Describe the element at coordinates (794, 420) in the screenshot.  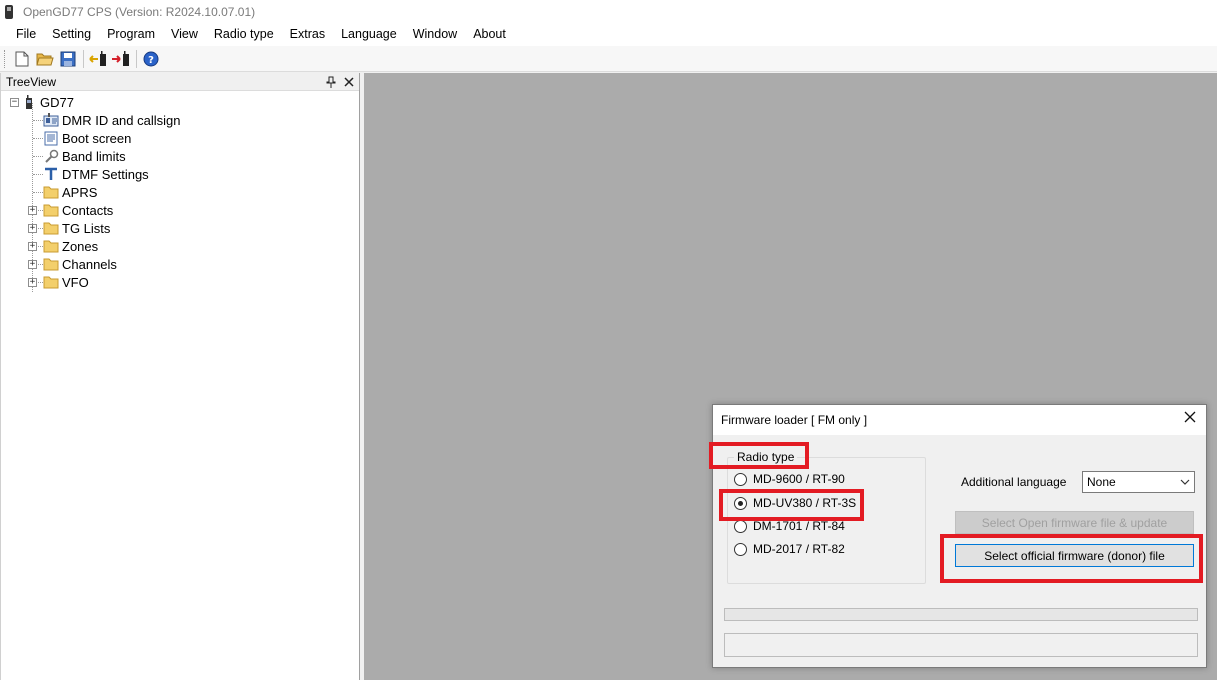
I see `dialog-title: Firmware loader [ FM only ]` at that location.